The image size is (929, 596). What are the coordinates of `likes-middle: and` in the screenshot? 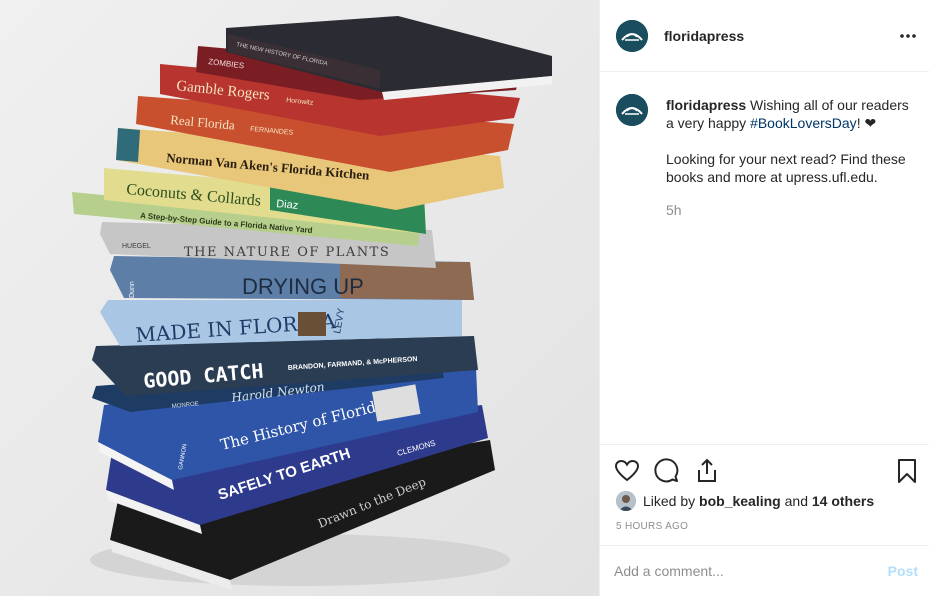 It's located at (796, 501).